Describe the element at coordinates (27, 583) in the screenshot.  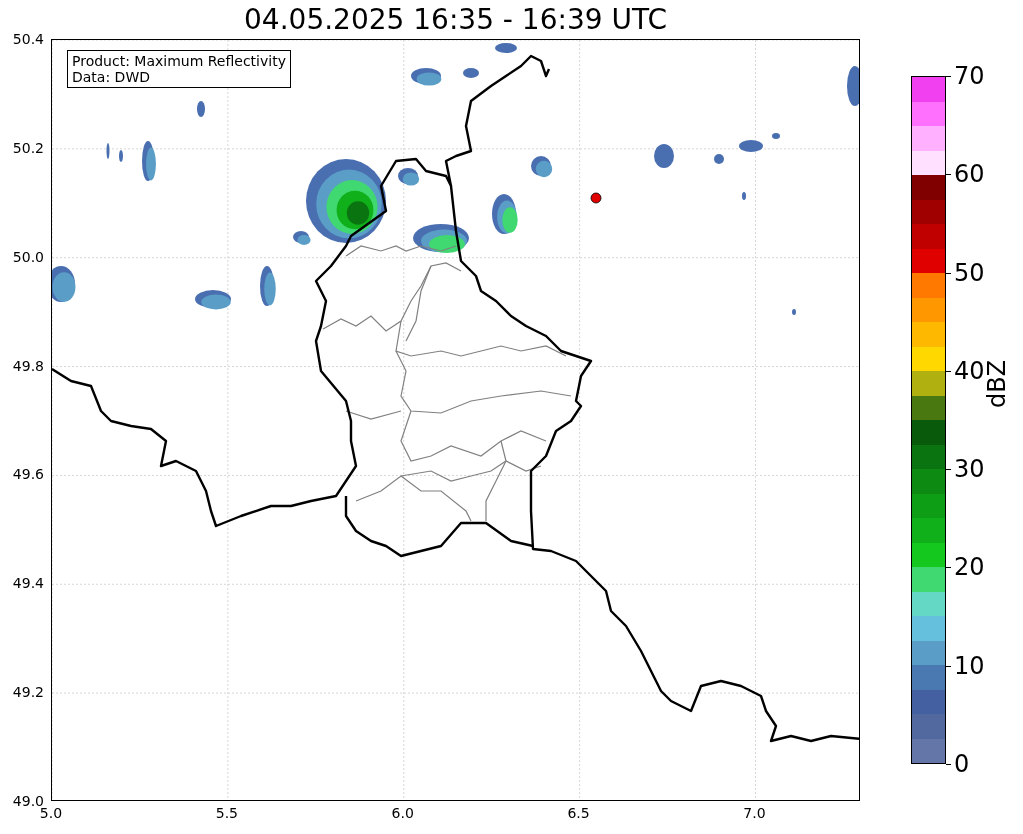
I see `axis-tick-label: 49.4` at that location.